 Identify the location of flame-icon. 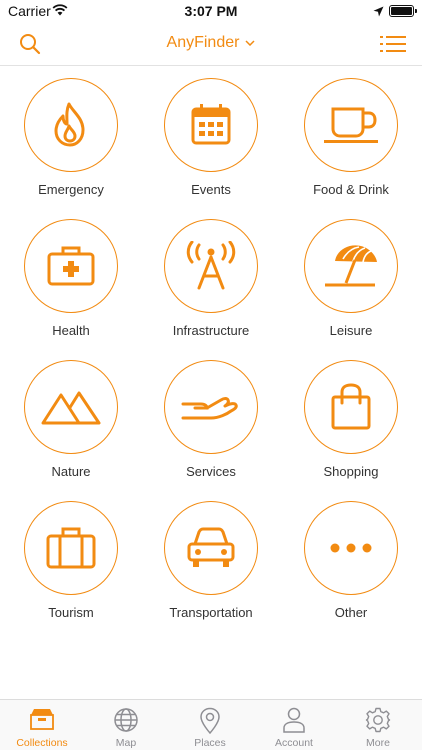
(69, 124).